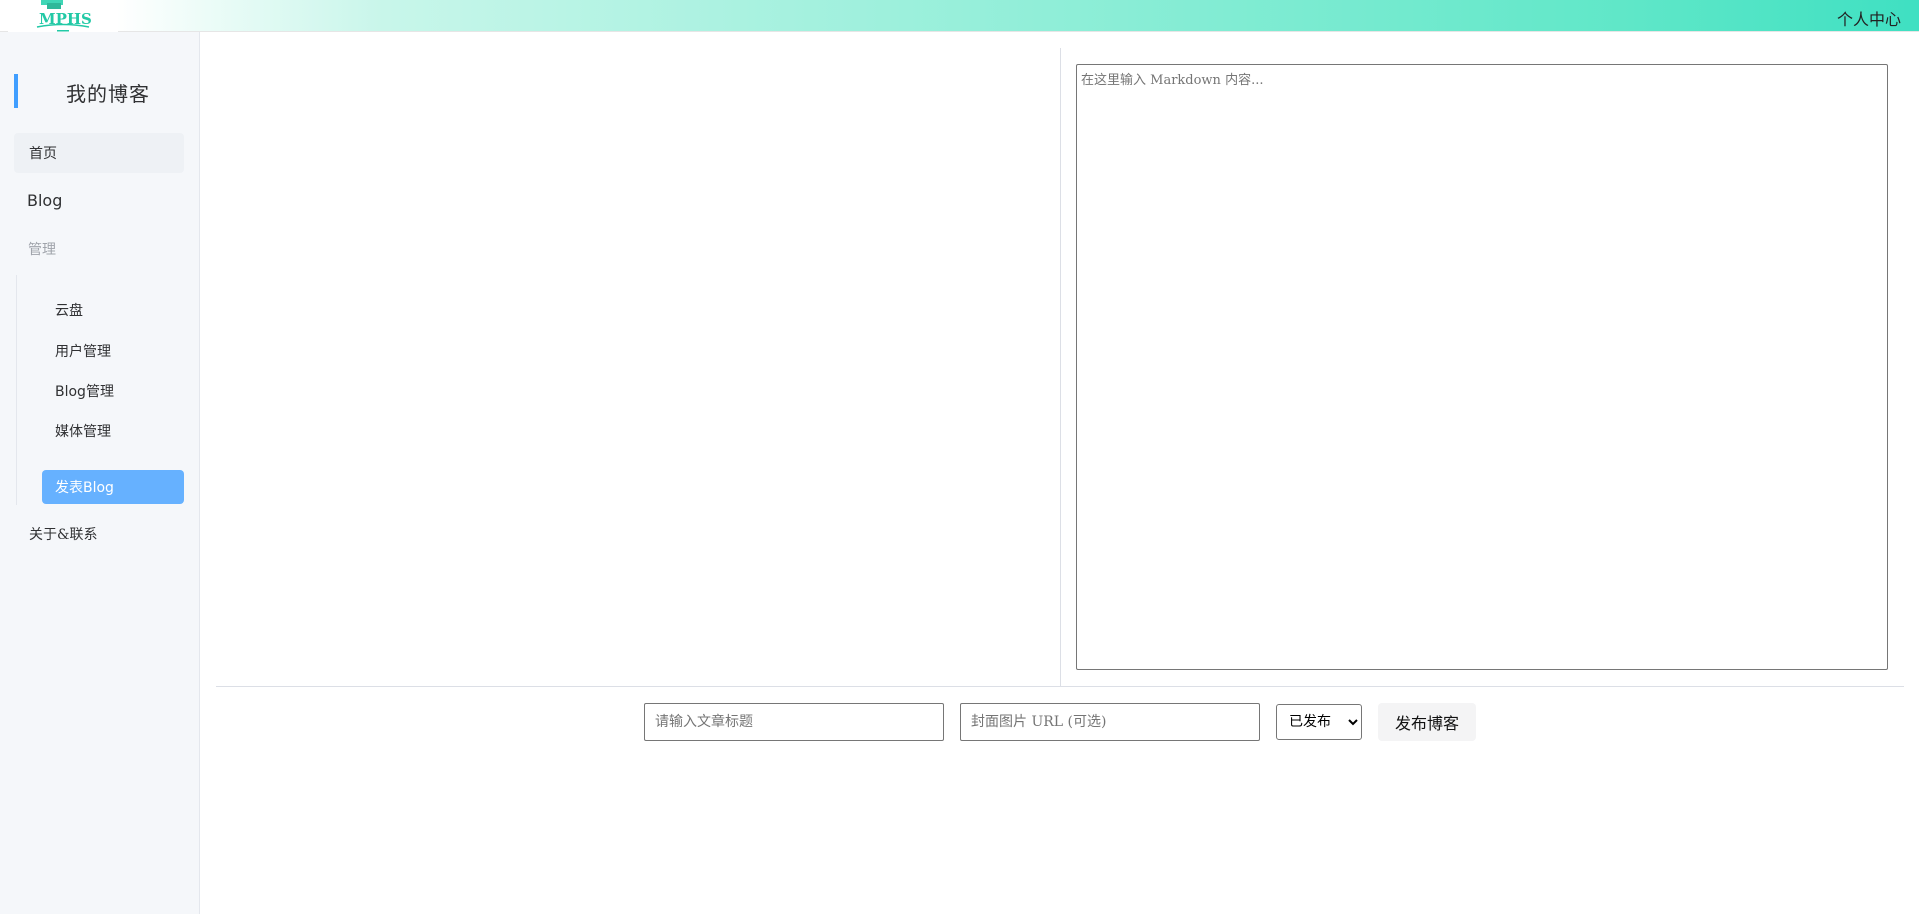 The image size is (1919, 914). What do you see at coordinates (84, 488) in the screenshot?
I see `sidebar-item-label: 发表Blog` at bounding box center [84, 488].